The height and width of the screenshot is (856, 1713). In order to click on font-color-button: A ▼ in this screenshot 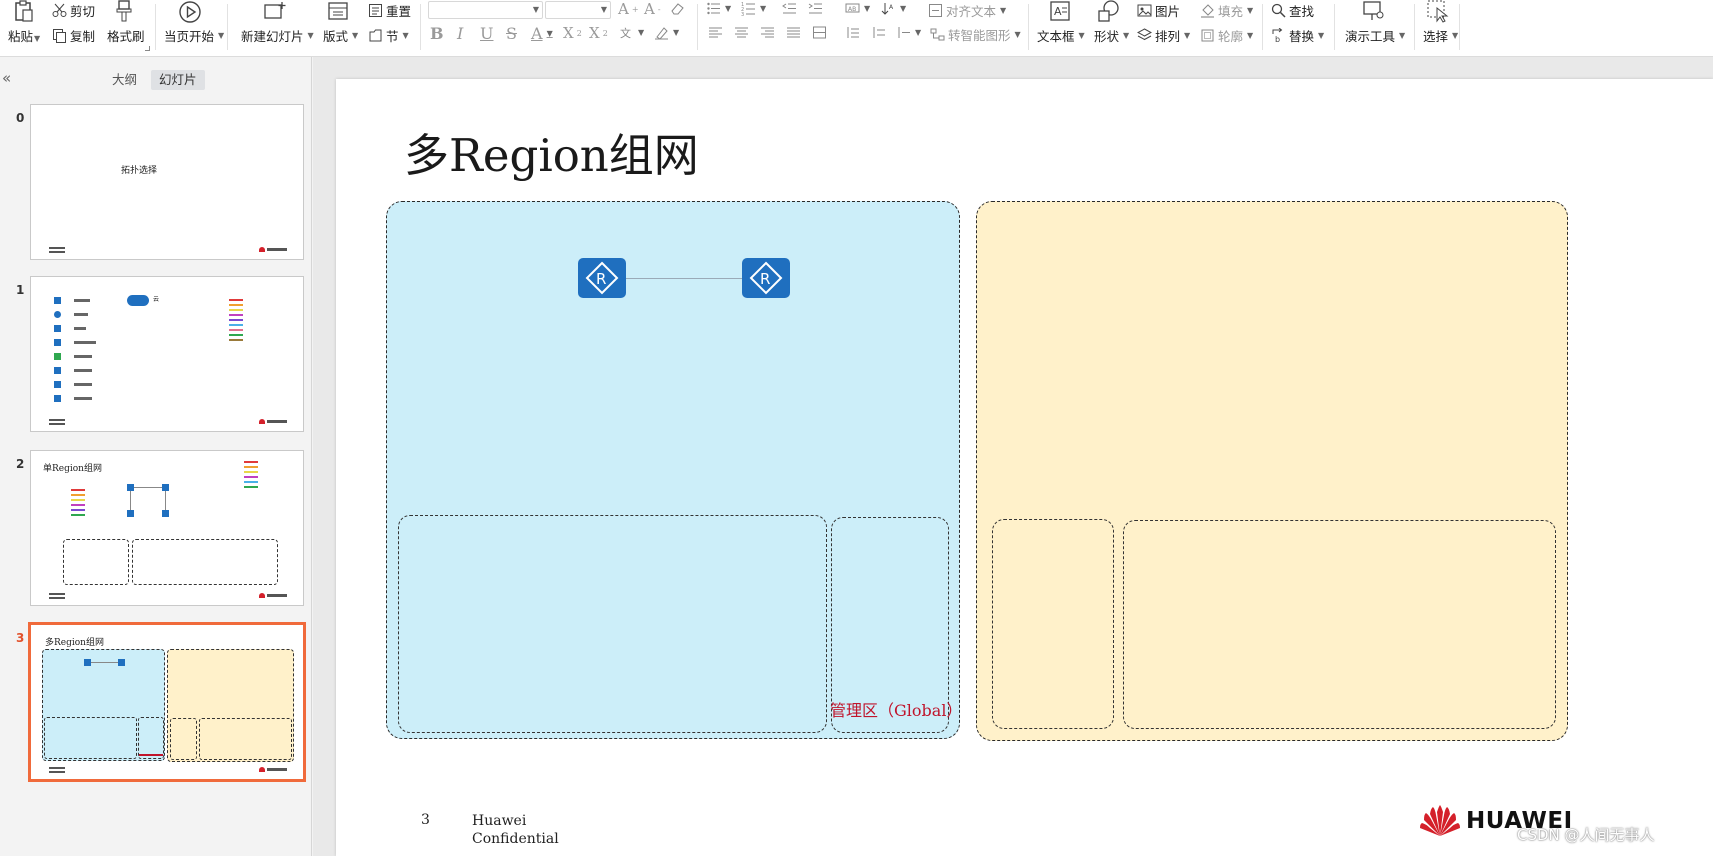, I will do `click(542, 33)`.